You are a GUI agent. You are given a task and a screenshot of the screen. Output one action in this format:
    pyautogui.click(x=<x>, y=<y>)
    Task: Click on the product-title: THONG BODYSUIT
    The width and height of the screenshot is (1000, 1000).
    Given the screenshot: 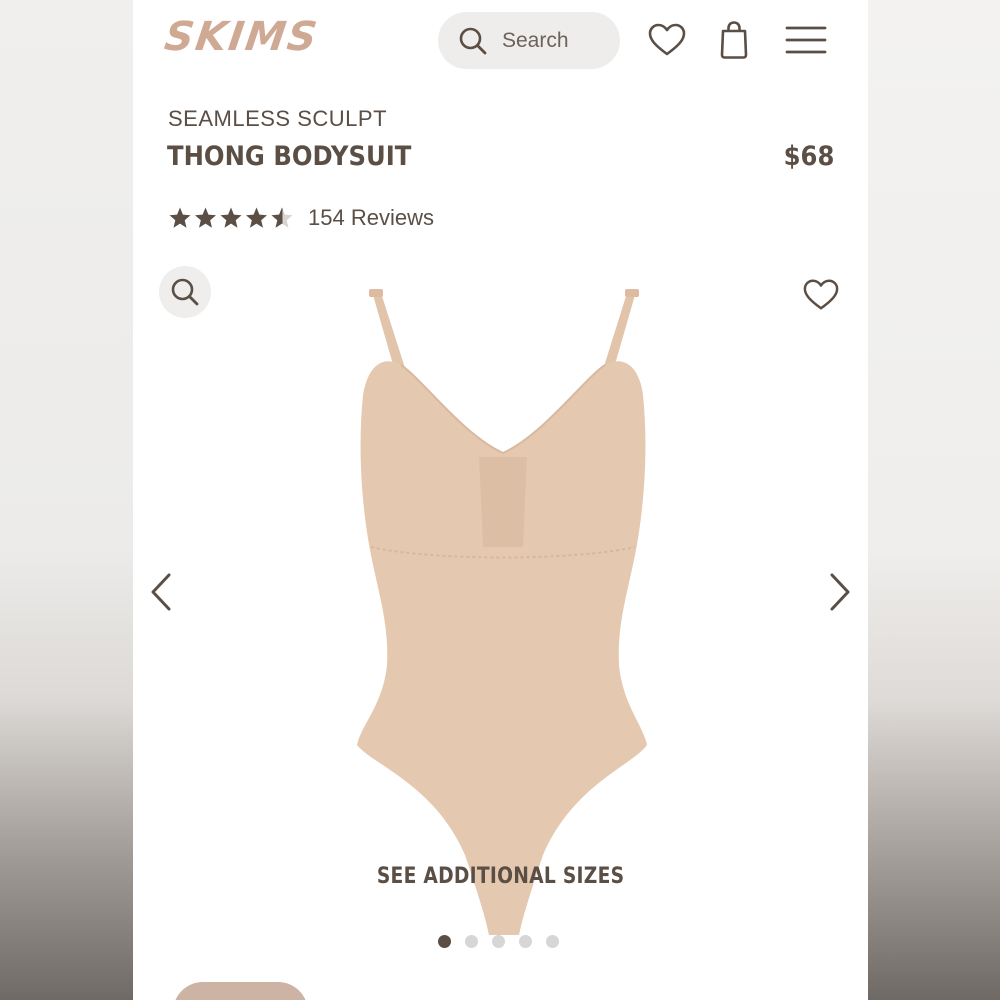 What is the action you would take?
    pyautogui.click(x=289, y=156)
    